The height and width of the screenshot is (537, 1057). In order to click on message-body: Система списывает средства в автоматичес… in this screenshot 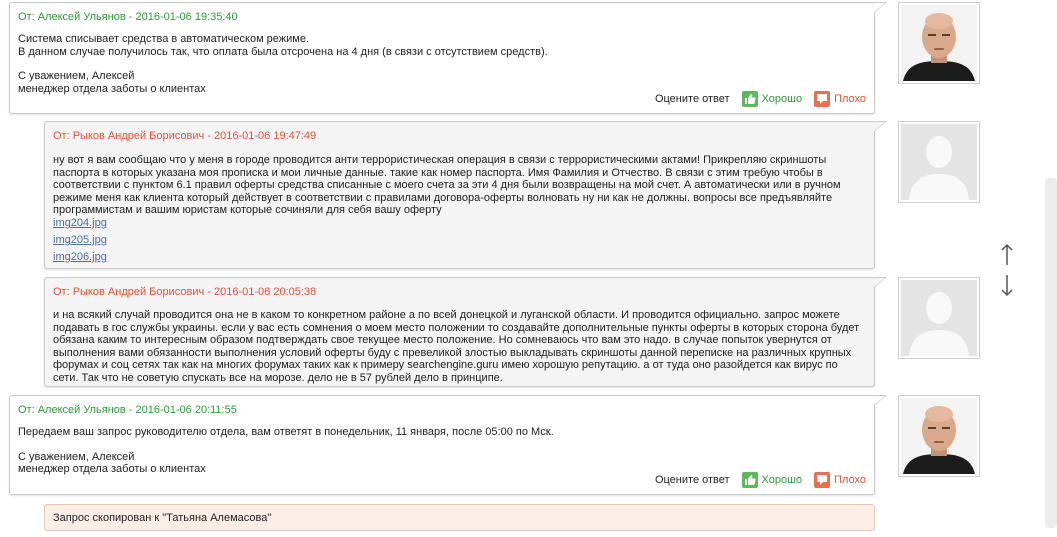, I will do `click(440, 64)`.